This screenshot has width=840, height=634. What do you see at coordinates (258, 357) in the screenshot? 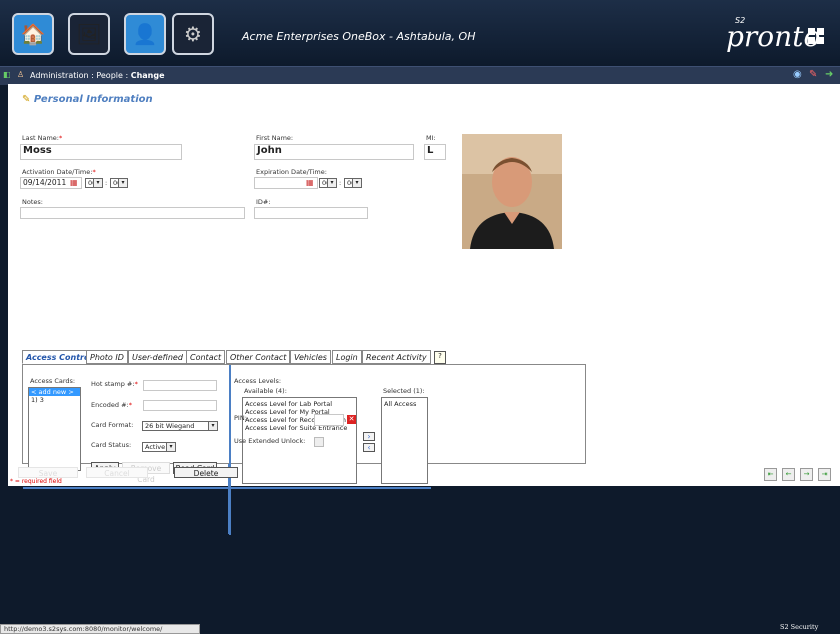
I see `tab-other-contact: Other Contact` at bounding box center [258, 357].